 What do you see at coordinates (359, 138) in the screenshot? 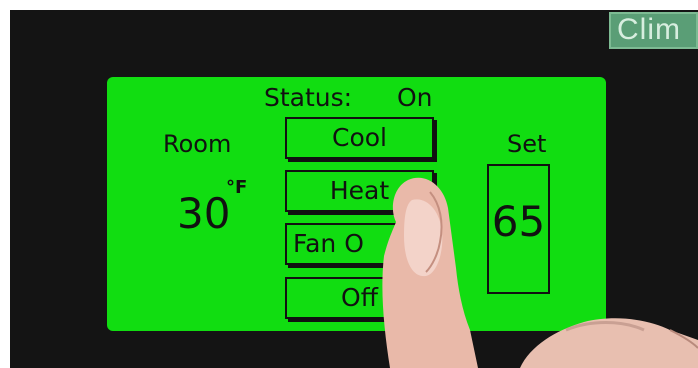
I see `cool-button: Cool` at bounding box center [359, 138].